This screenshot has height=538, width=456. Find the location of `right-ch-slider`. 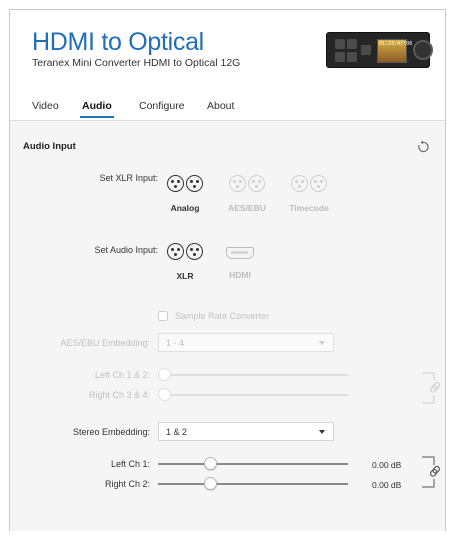

right-ch-slider is located at coordinates (253, 484).